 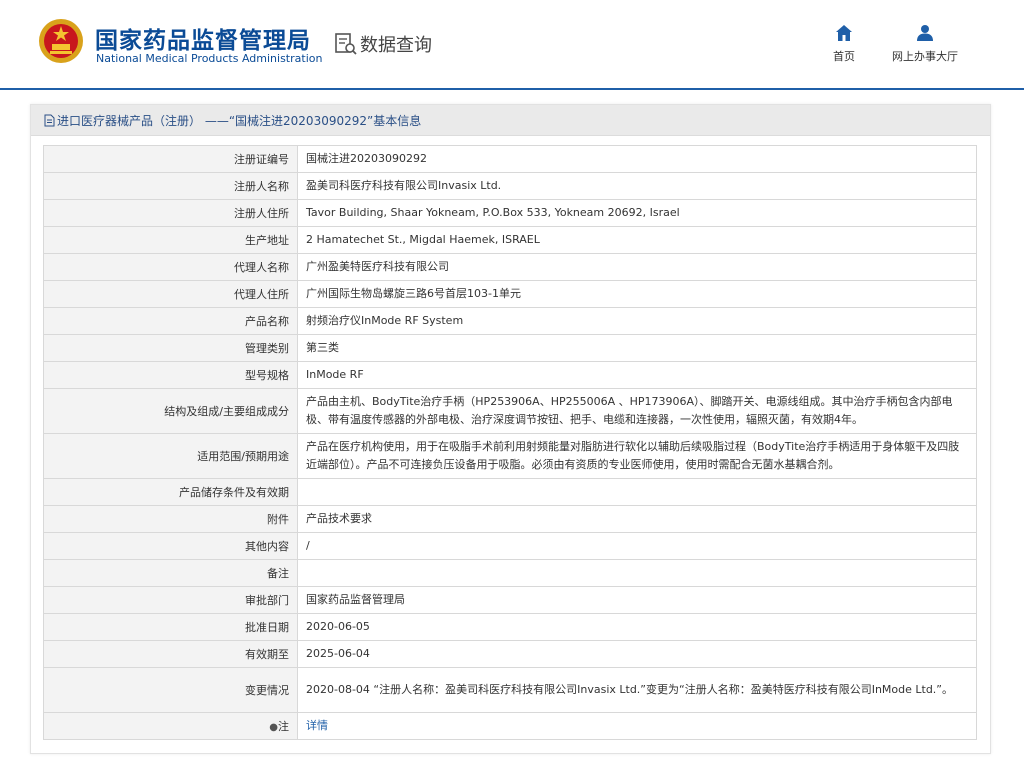 What do you see at coordinates (49, 120) in the screenshot?
I see `document-icon` at bounding box center [49, 120].